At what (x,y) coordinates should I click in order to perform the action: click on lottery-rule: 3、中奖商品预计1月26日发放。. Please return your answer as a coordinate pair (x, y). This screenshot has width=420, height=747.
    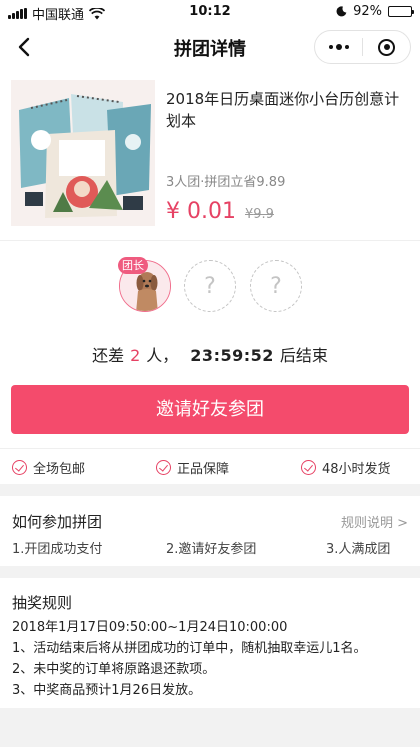
    Looking at the image, I should click on (107, 690).